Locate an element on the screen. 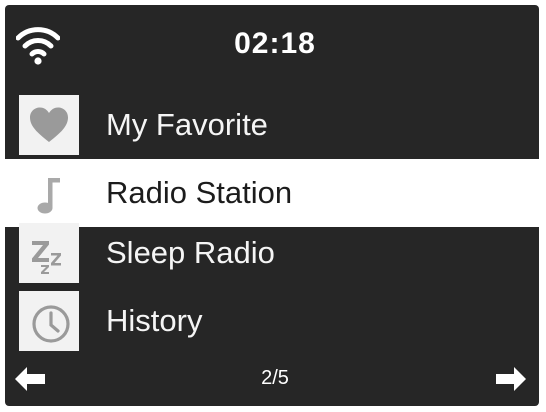 This screenshot has width=546, height=412. arrow-right-icon is located at coordinates (511, 379).